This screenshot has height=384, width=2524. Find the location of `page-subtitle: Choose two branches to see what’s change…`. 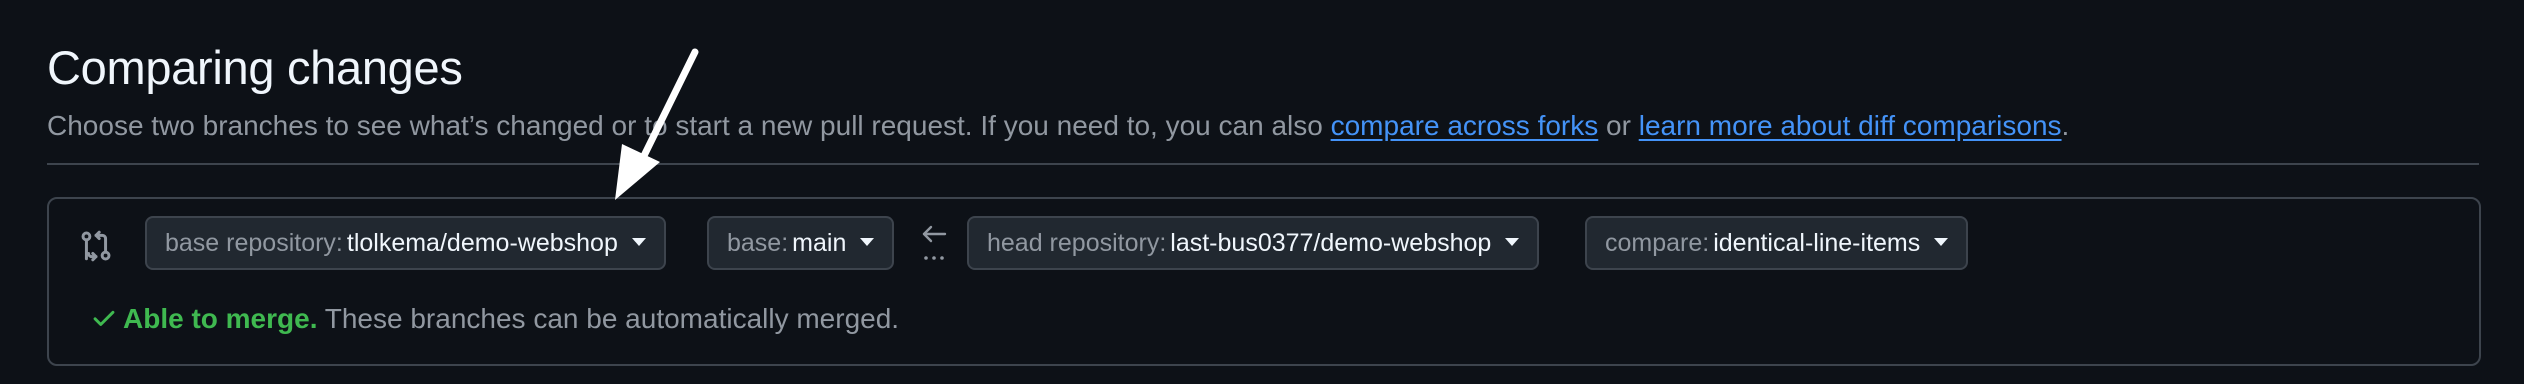

page-subtitle: Choose two branches to see what’s change… is located at coordinates (1058, 126).